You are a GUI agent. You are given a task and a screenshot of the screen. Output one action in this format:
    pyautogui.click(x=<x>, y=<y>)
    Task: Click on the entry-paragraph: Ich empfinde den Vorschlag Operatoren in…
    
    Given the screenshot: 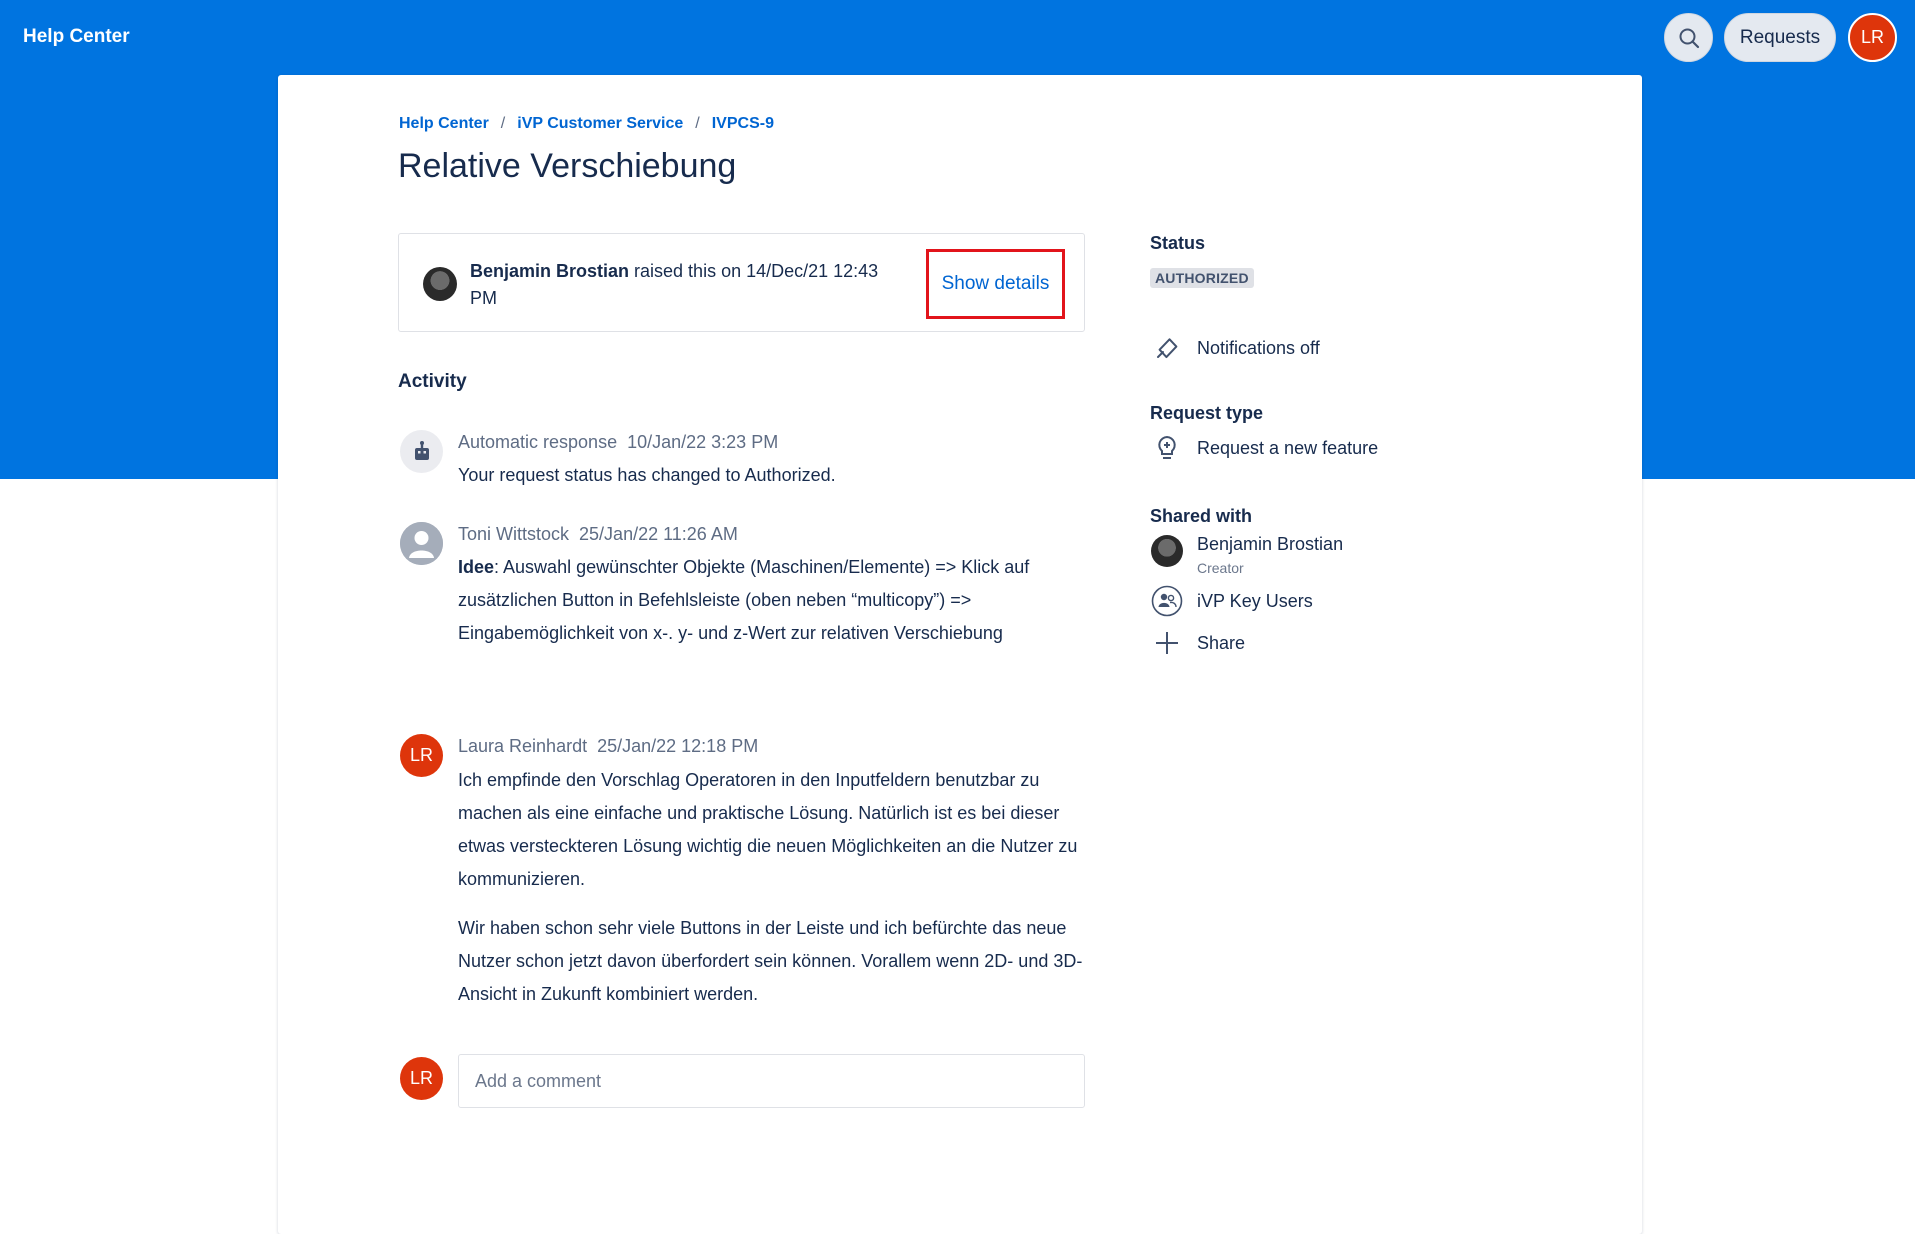 What is the action you would take?
    pyautogui.click(x=768, y=829)
    